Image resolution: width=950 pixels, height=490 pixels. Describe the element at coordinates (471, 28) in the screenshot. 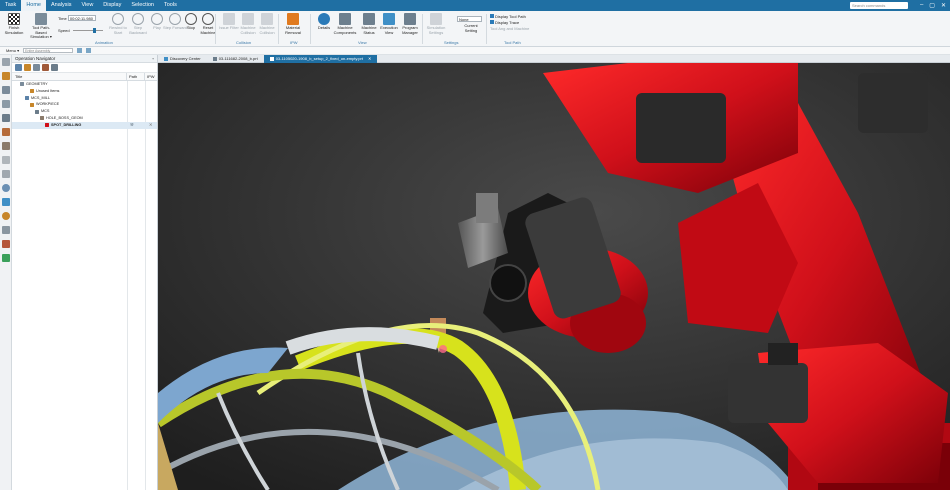

I see `current-setting-button: Current Setting` at that location.